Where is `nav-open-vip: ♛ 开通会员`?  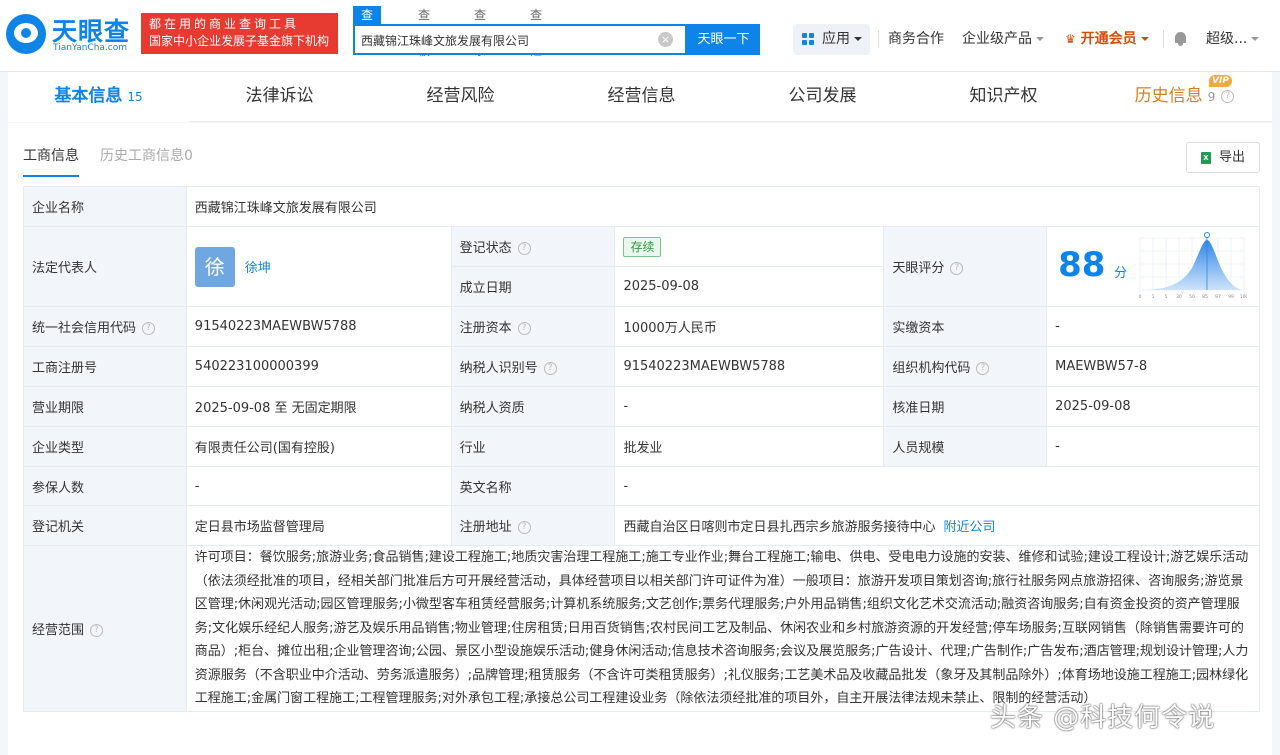
nav-open-vip: ♛ 开通会员 is located at coordinates (1107, 39).